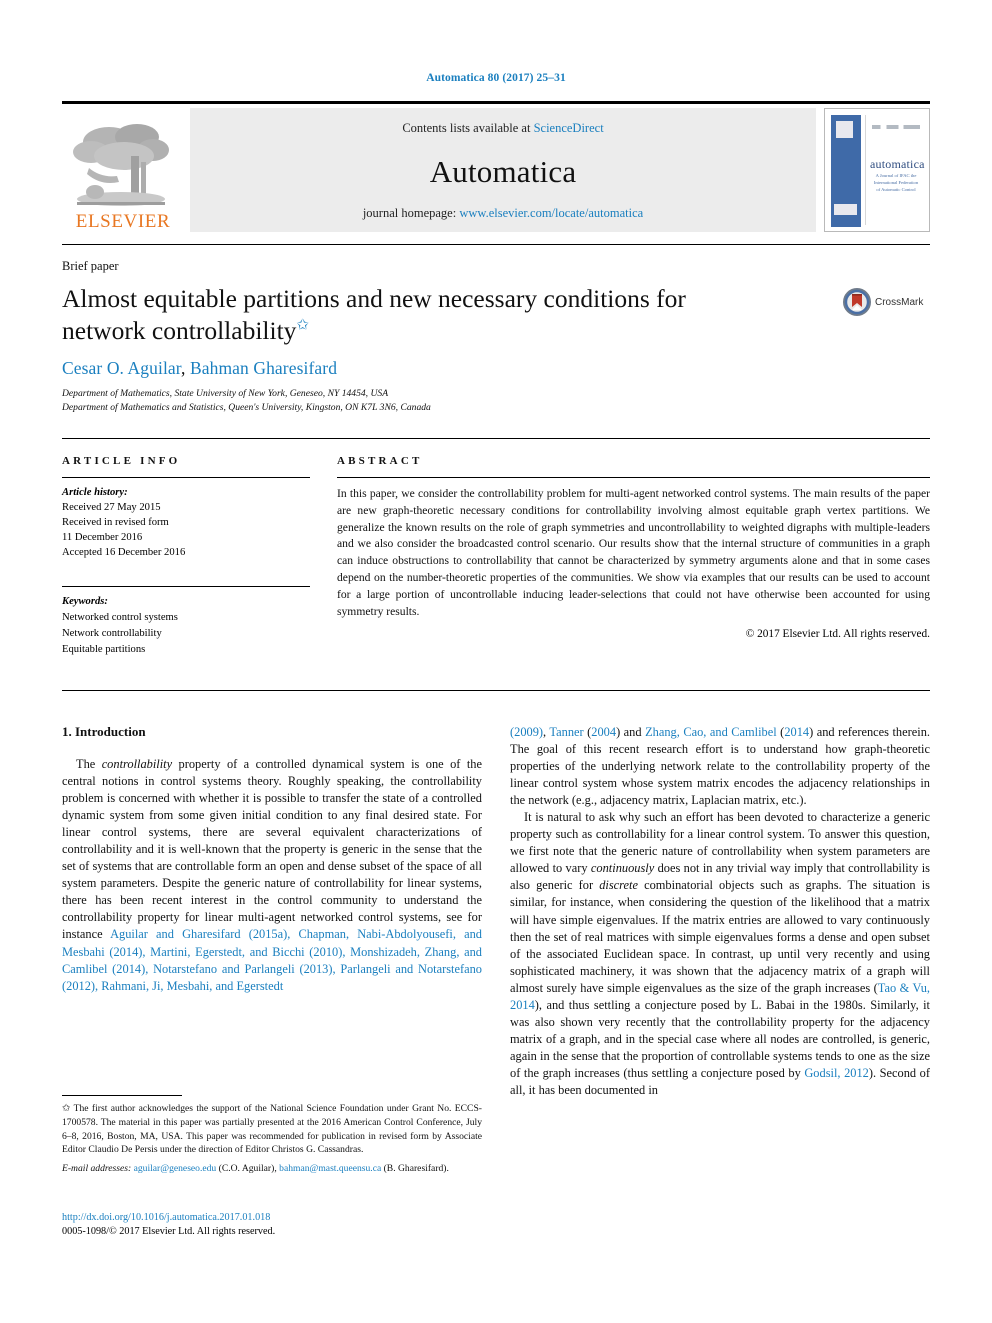 The image size is (992, 1323). I want to click on history-line: Accepted 16 December 2016, so click(124, 553).